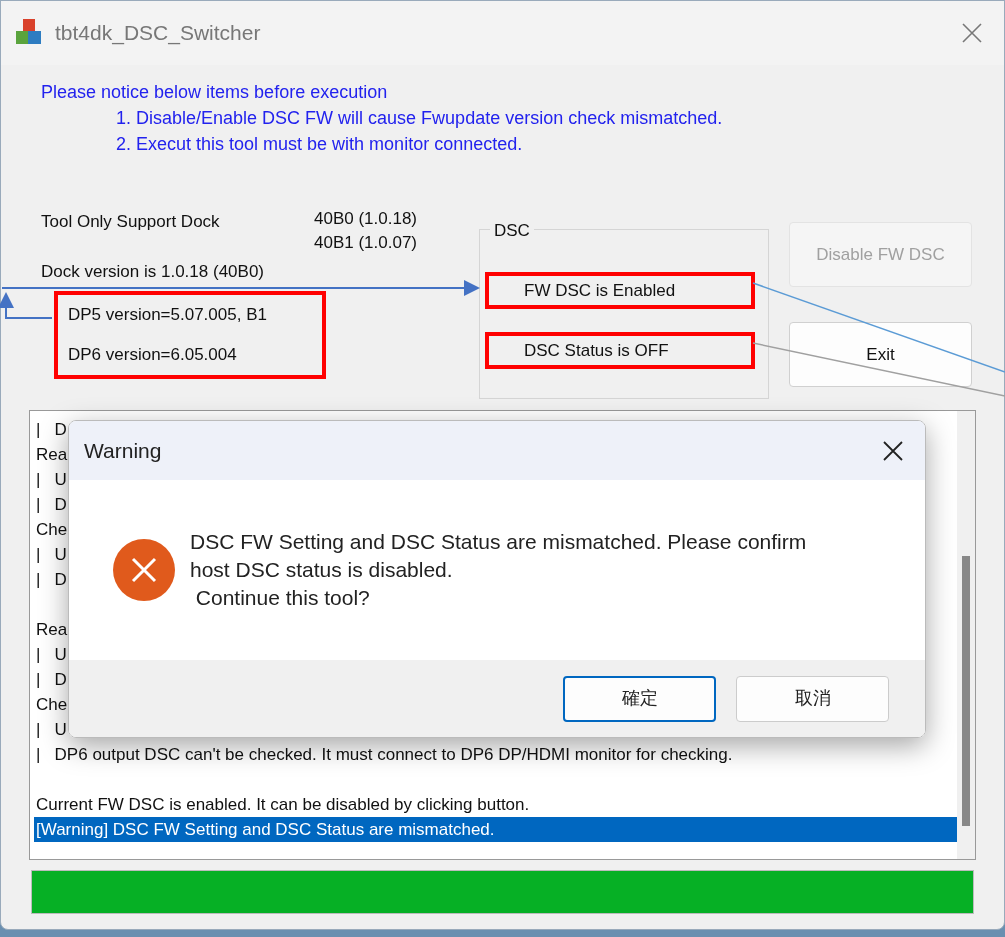 The image size is (1005, 937). Describe the element at coordinates (498, 570) in the screenshot. I see `dialog-message: DSC FW Setting and DSC Status are mismatched. Please confirm host DSC status is disabled. Continue this tool?` at that location.